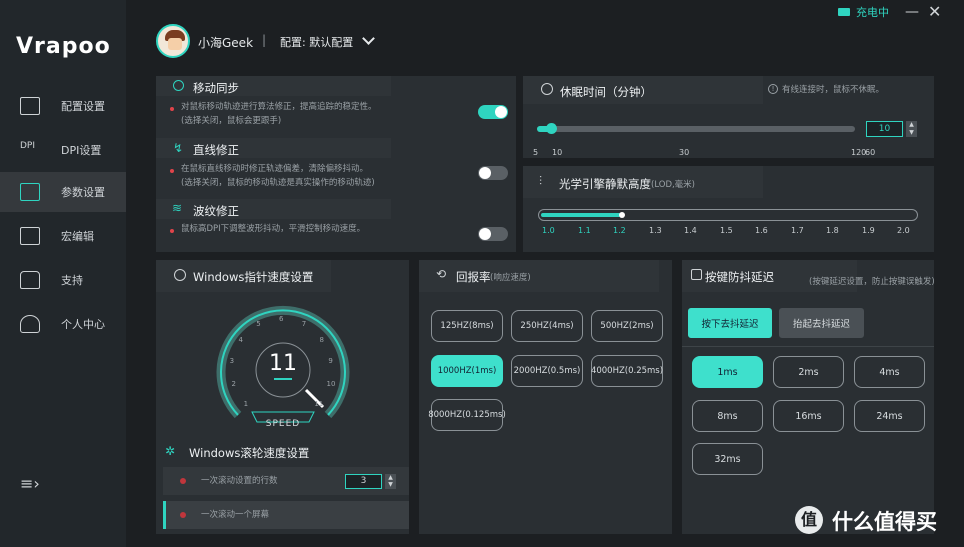 This screenshot has height=547, width=964. I want to click on minimize-icon: —, so click(912, 12).